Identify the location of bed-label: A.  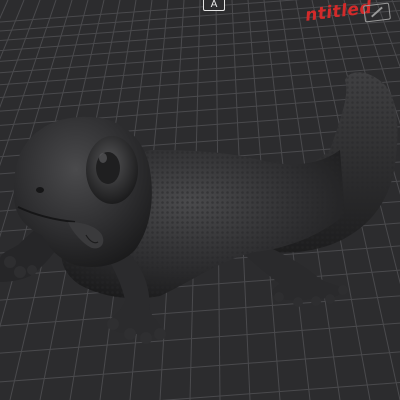
(214, 5).